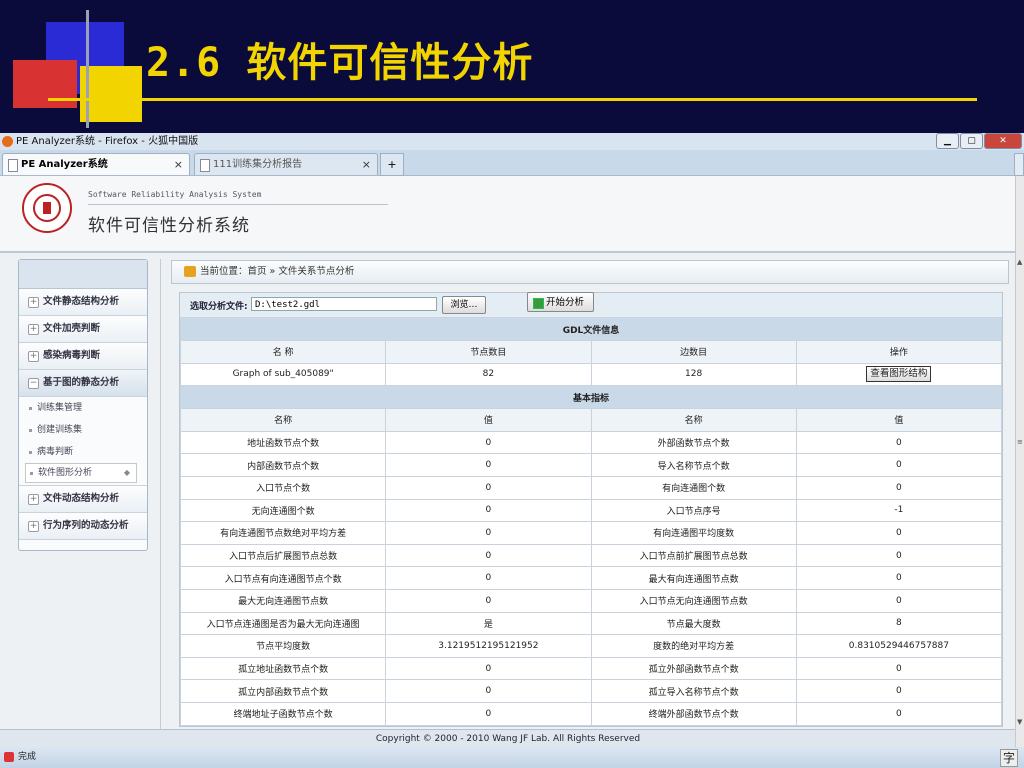  I want to click on slide-title: 2.6 软件可信性分析, so click(340, 63).